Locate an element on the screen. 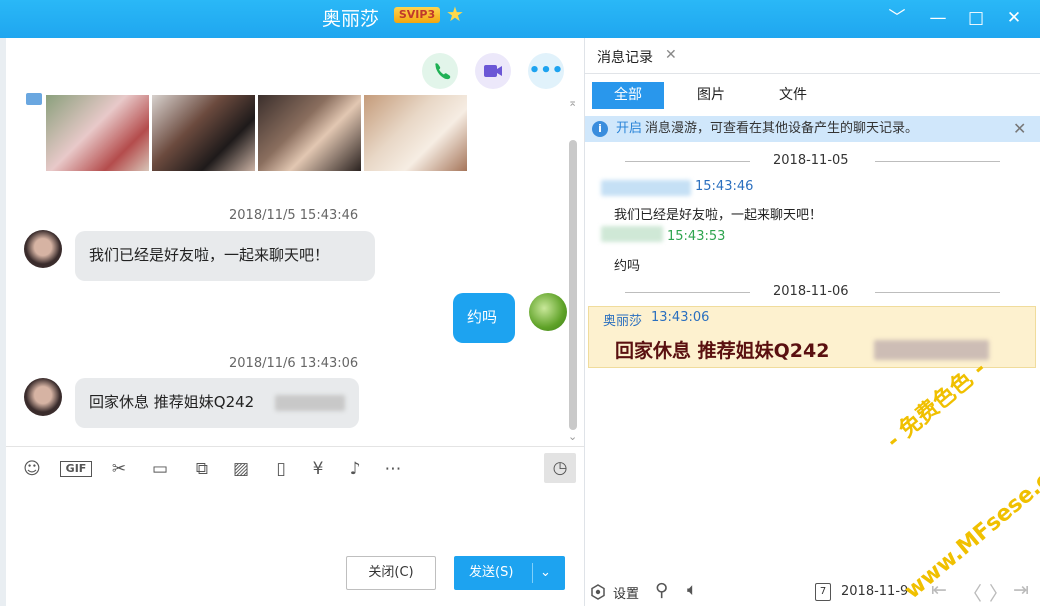 The height and width of the screenshot is (606, 1040). message-text: 约吗 is located at coordinates (482, 317).